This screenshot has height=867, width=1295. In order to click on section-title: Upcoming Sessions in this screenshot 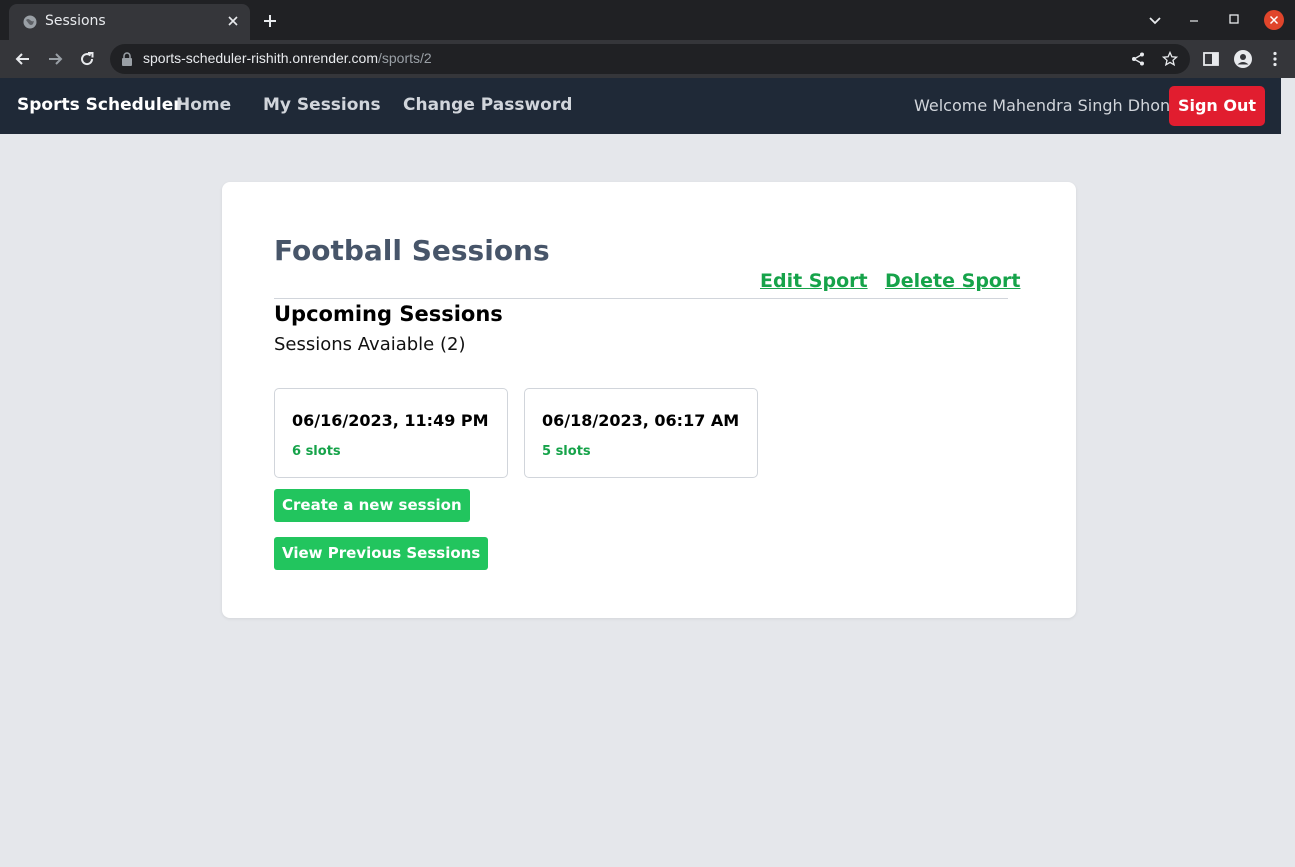, I will do `click(388, 314)`.